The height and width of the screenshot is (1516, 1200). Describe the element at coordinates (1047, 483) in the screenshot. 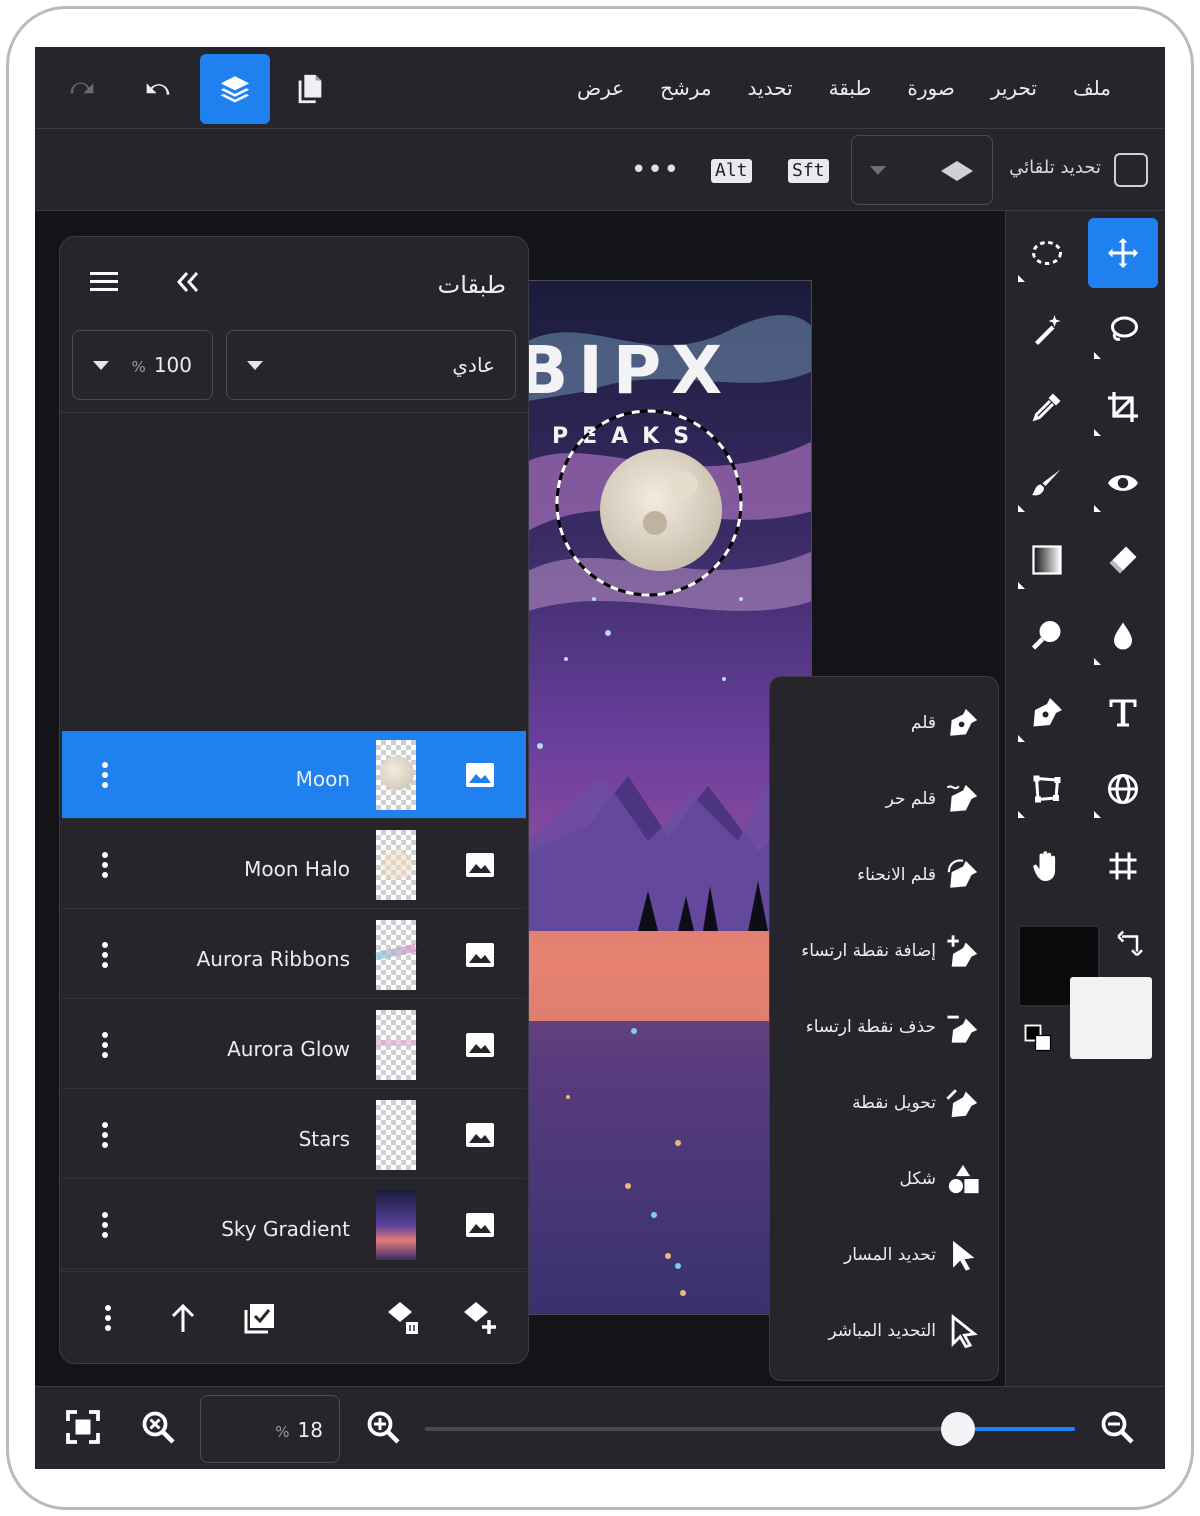

I see `brush-tool` at that location.